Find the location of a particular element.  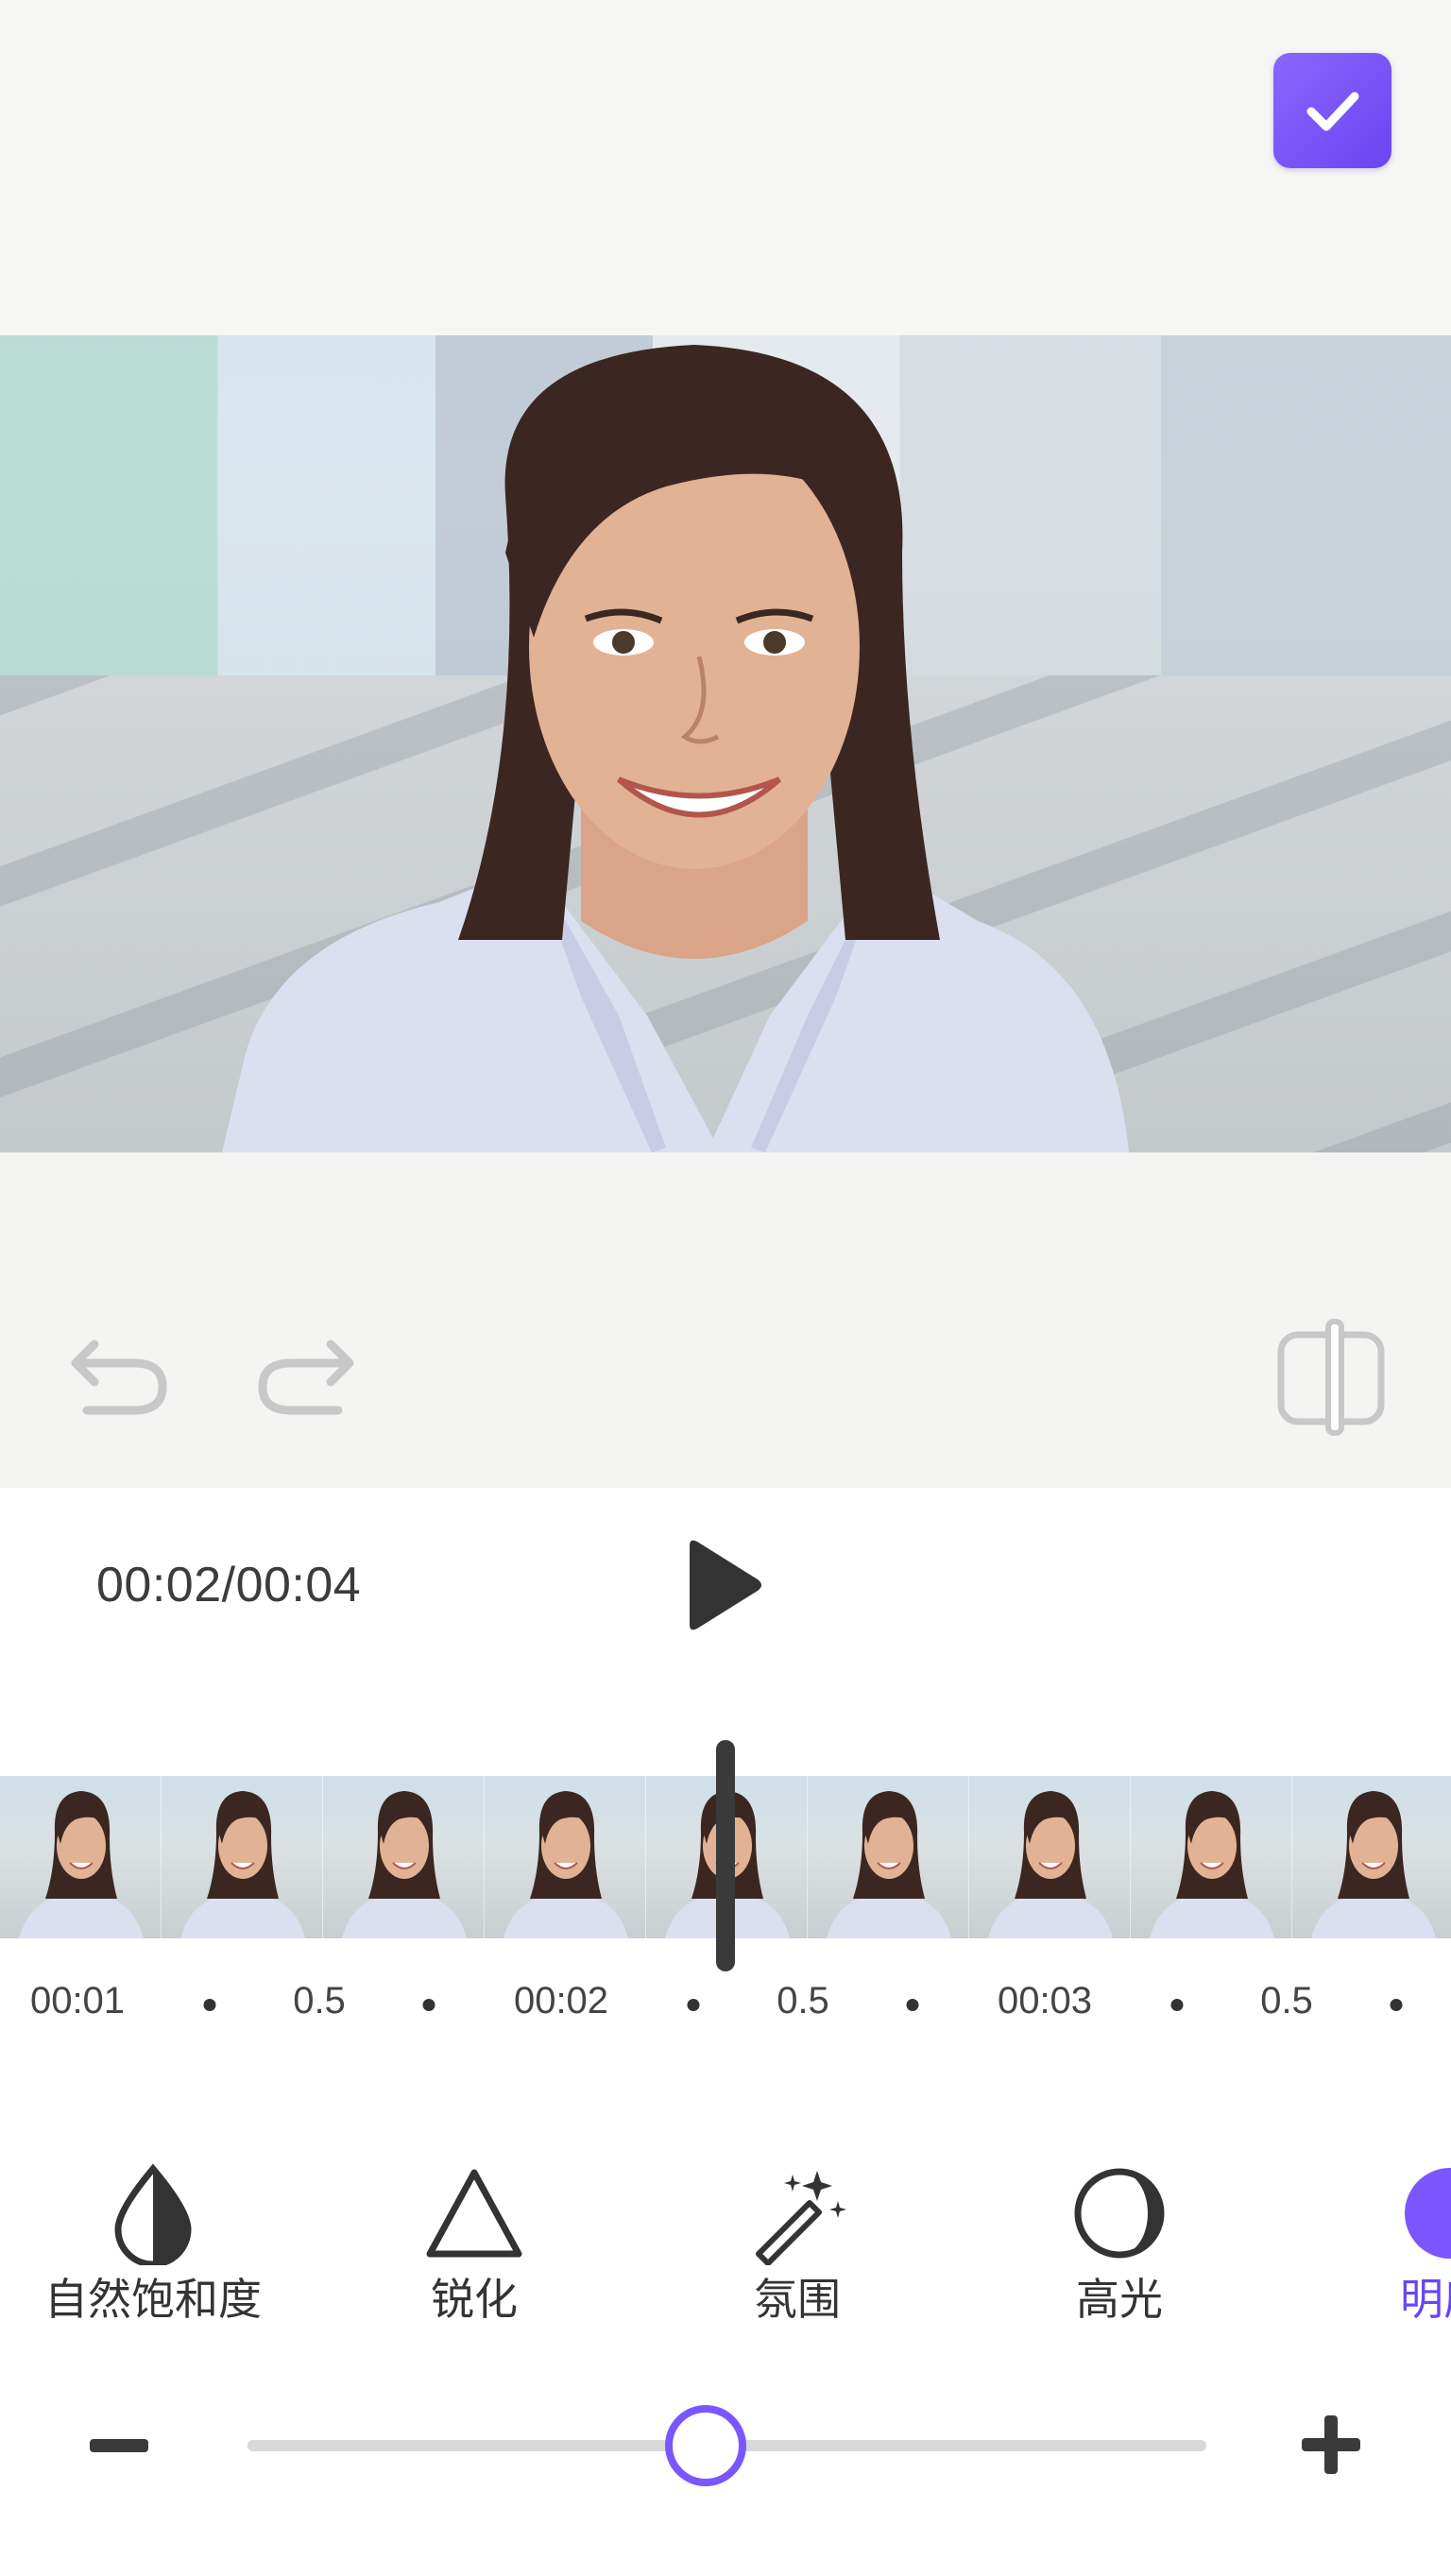

brightness-icon is located at coordinates (1428, 2214).